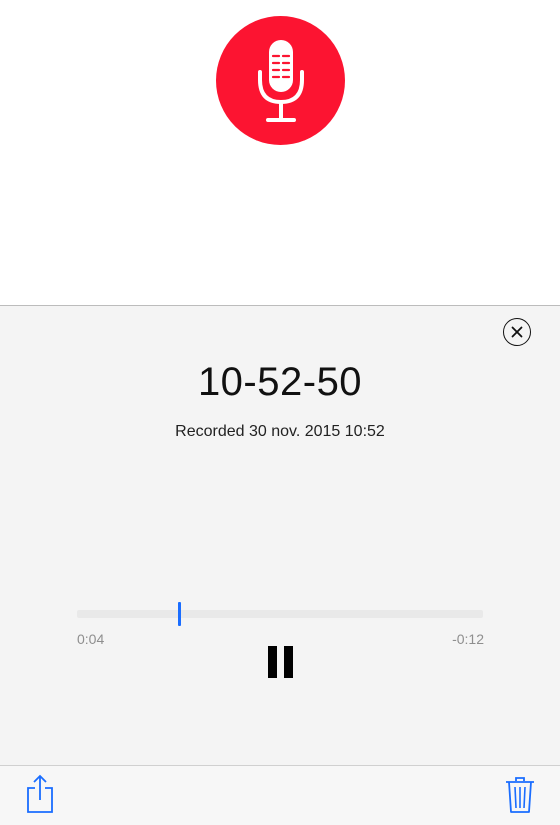 The image size is (560, 825). Describe the element at coordinates (280, 614) in the screenshot. I see `scrubber-track` at that location.